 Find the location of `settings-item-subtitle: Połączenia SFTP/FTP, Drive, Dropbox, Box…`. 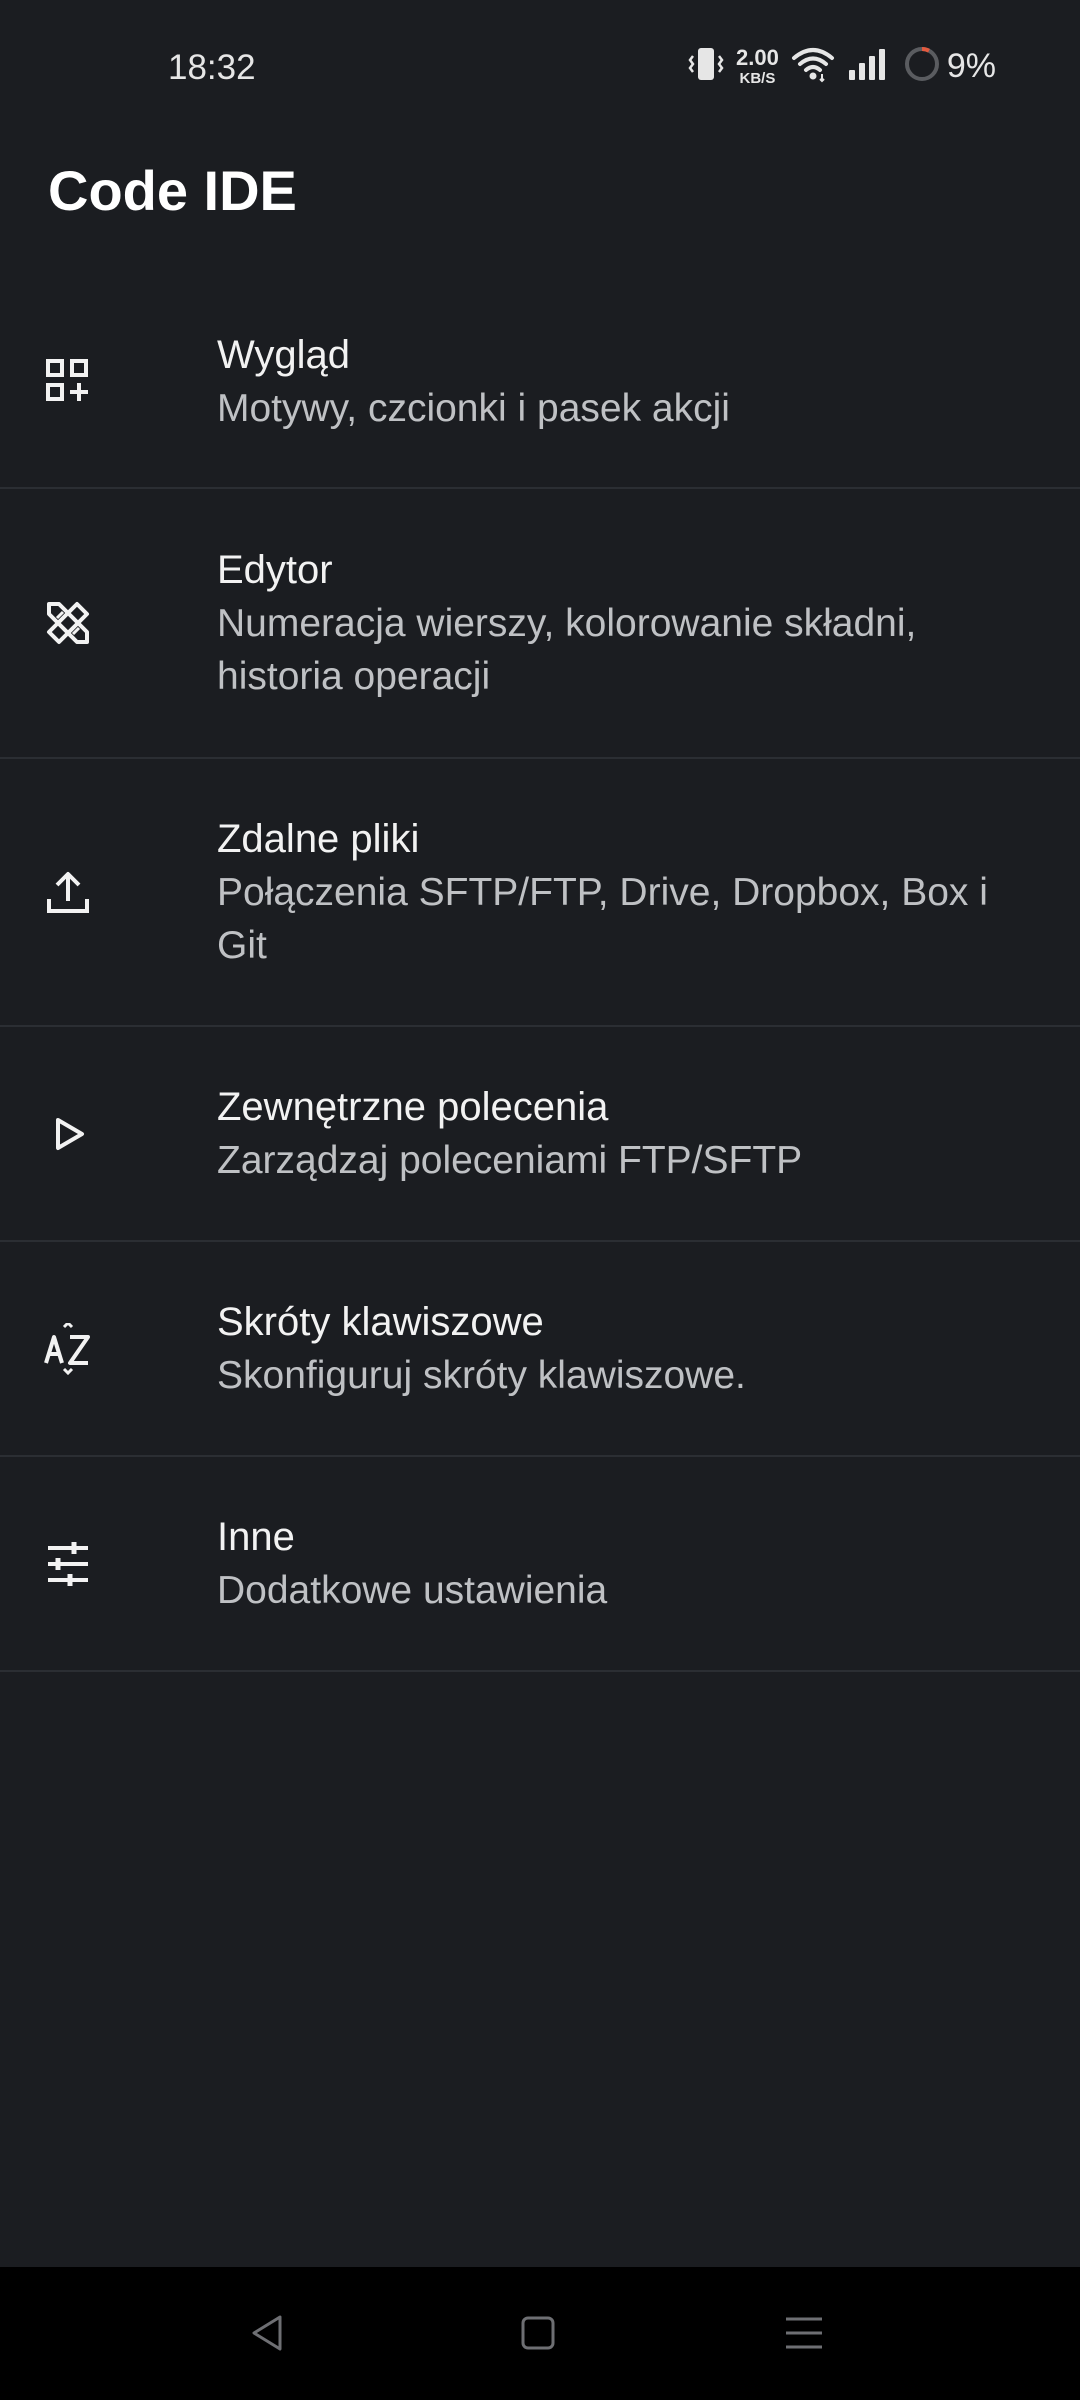

settings-item-subtitle: Połączenia SFTP/FTP, Drive, Dropbox, Box… is located at coordinates (602, 919).